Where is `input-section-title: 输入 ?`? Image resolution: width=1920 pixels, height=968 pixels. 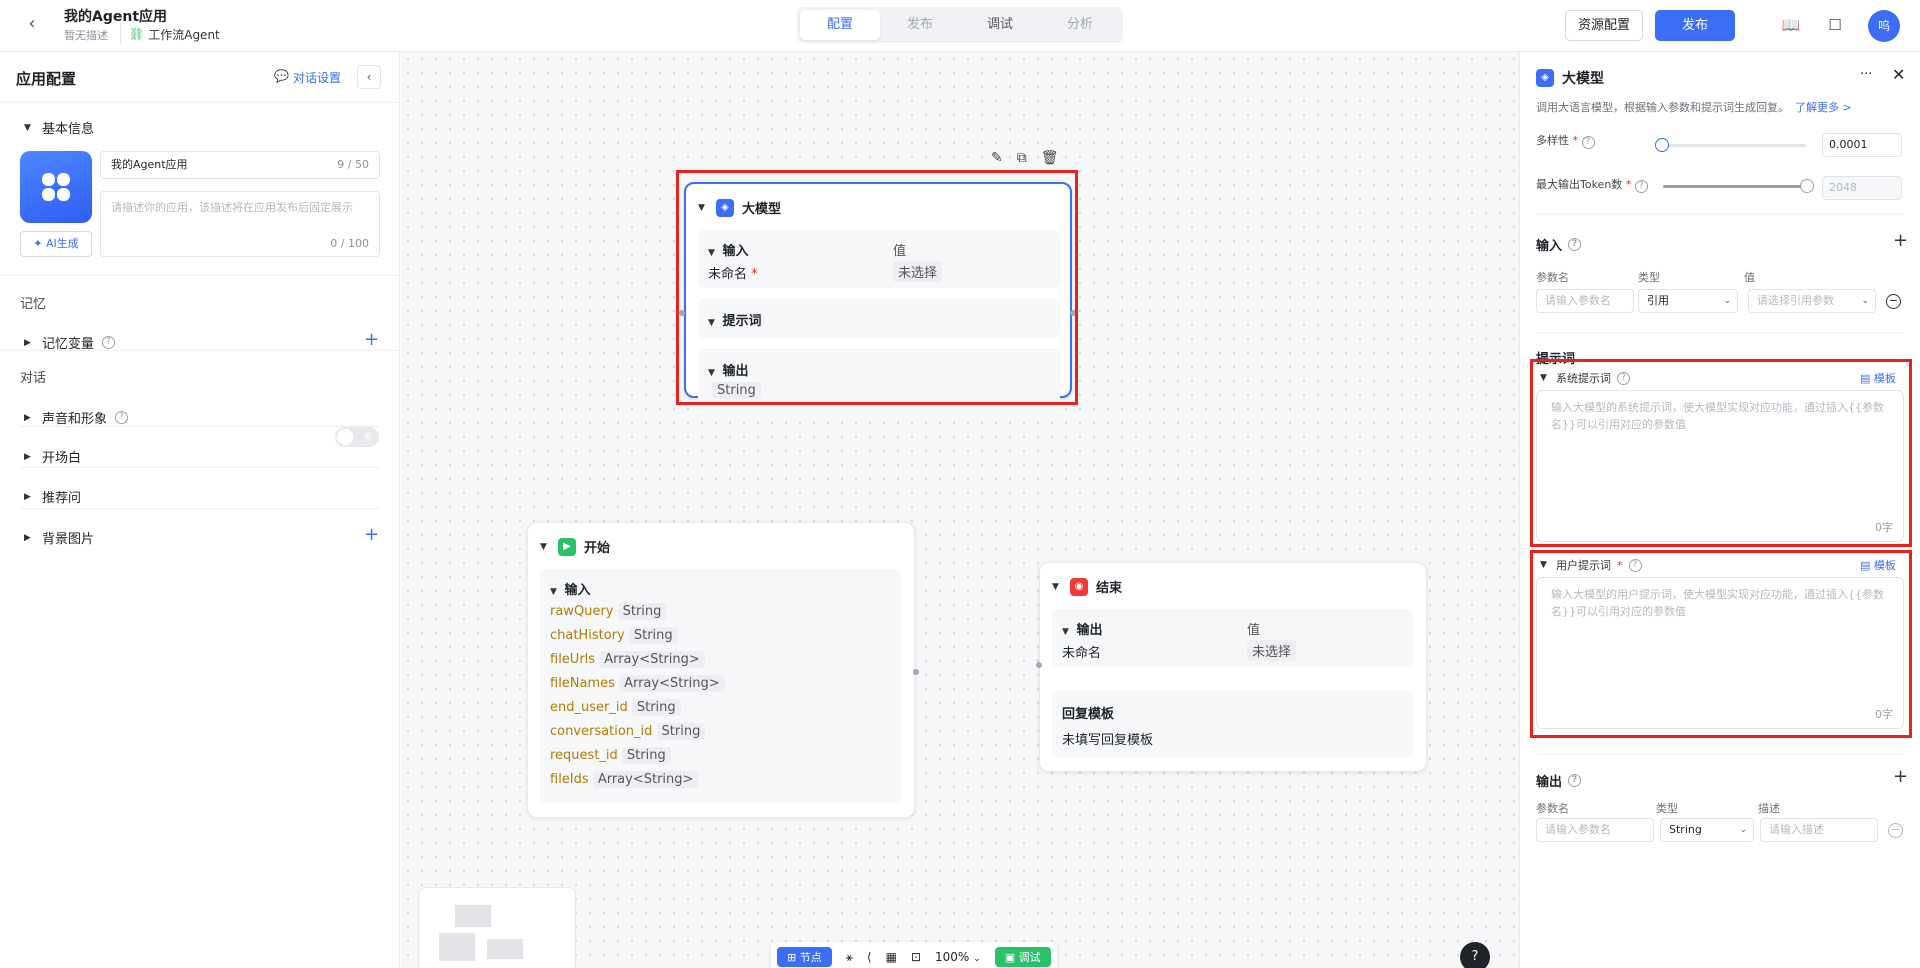 input-section-title: 输入 ? is located at coordinates (1559, 244).